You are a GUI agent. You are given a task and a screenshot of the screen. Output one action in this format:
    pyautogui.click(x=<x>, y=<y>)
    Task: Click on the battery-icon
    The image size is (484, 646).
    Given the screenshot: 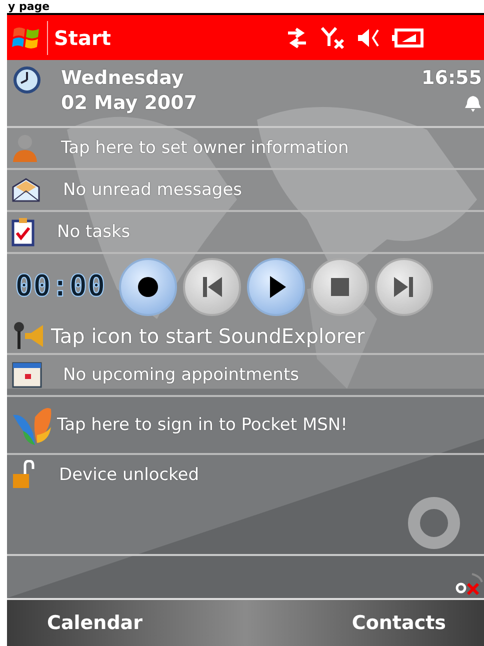 What is the action you would take?
    pyautogui.click(x=408, y=38)
    